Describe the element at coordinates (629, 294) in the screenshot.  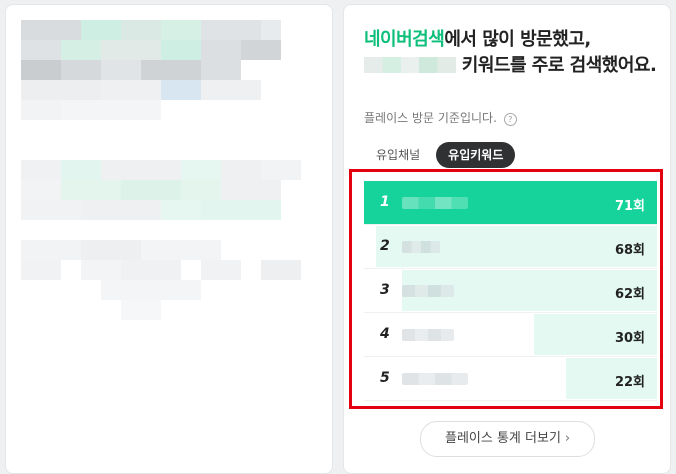
I see `keyword-count: 62회` at that location.